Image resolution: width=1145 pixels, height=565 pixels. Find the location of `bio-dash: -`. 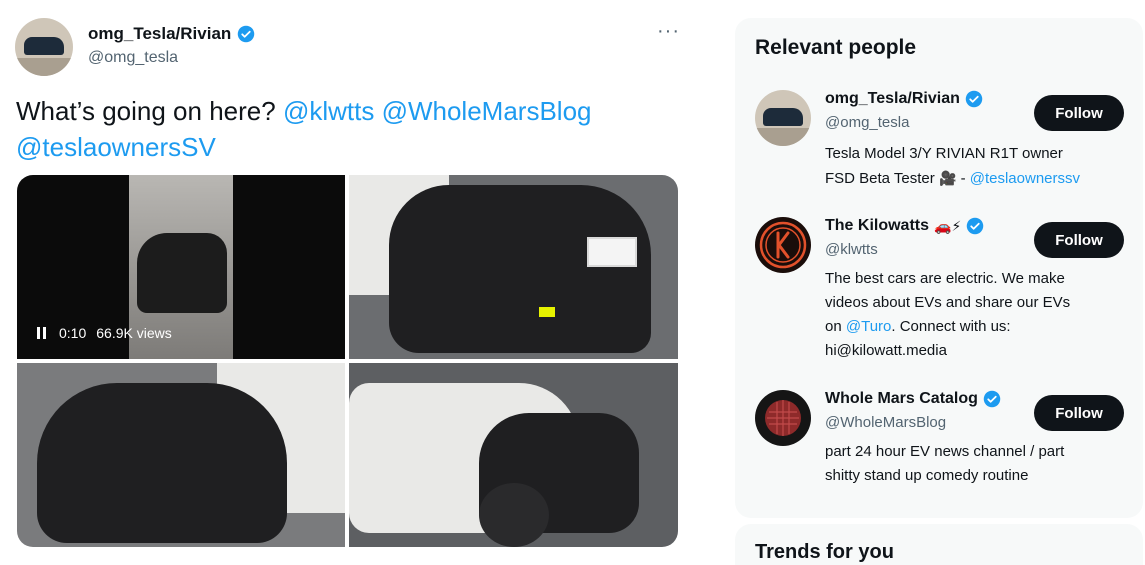

bio-dash: - is located at coordinates (963, 178).